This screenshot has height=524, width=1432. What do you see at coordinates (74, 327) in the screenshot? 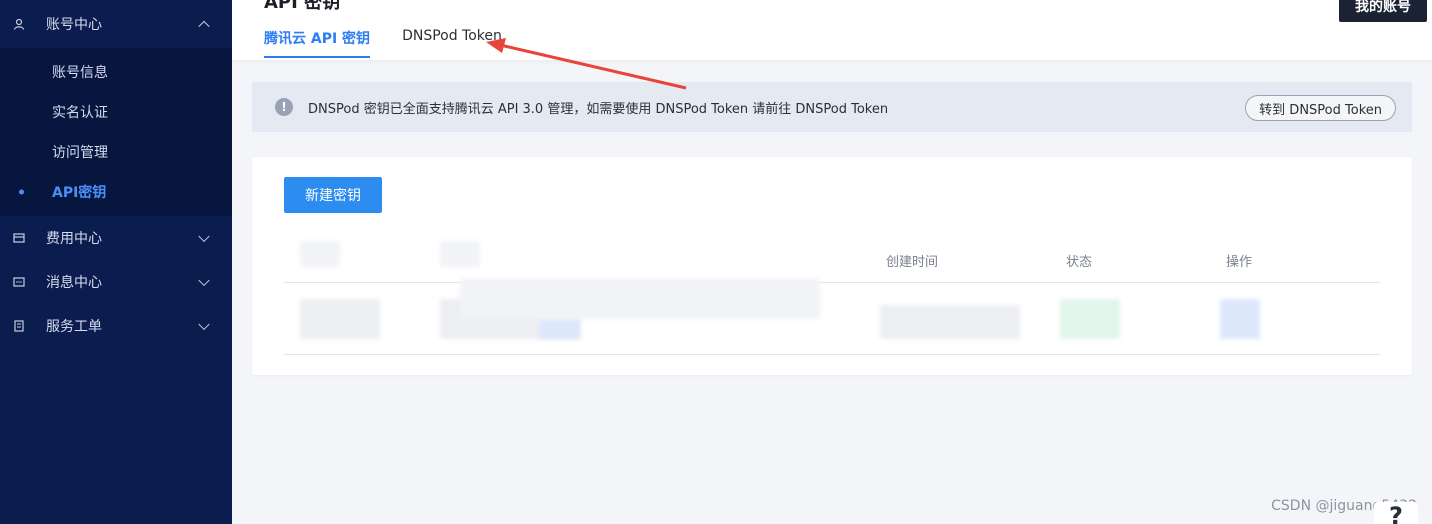
I see `sidebar-group-label: 服务工单` at bounding box center [74, 327].